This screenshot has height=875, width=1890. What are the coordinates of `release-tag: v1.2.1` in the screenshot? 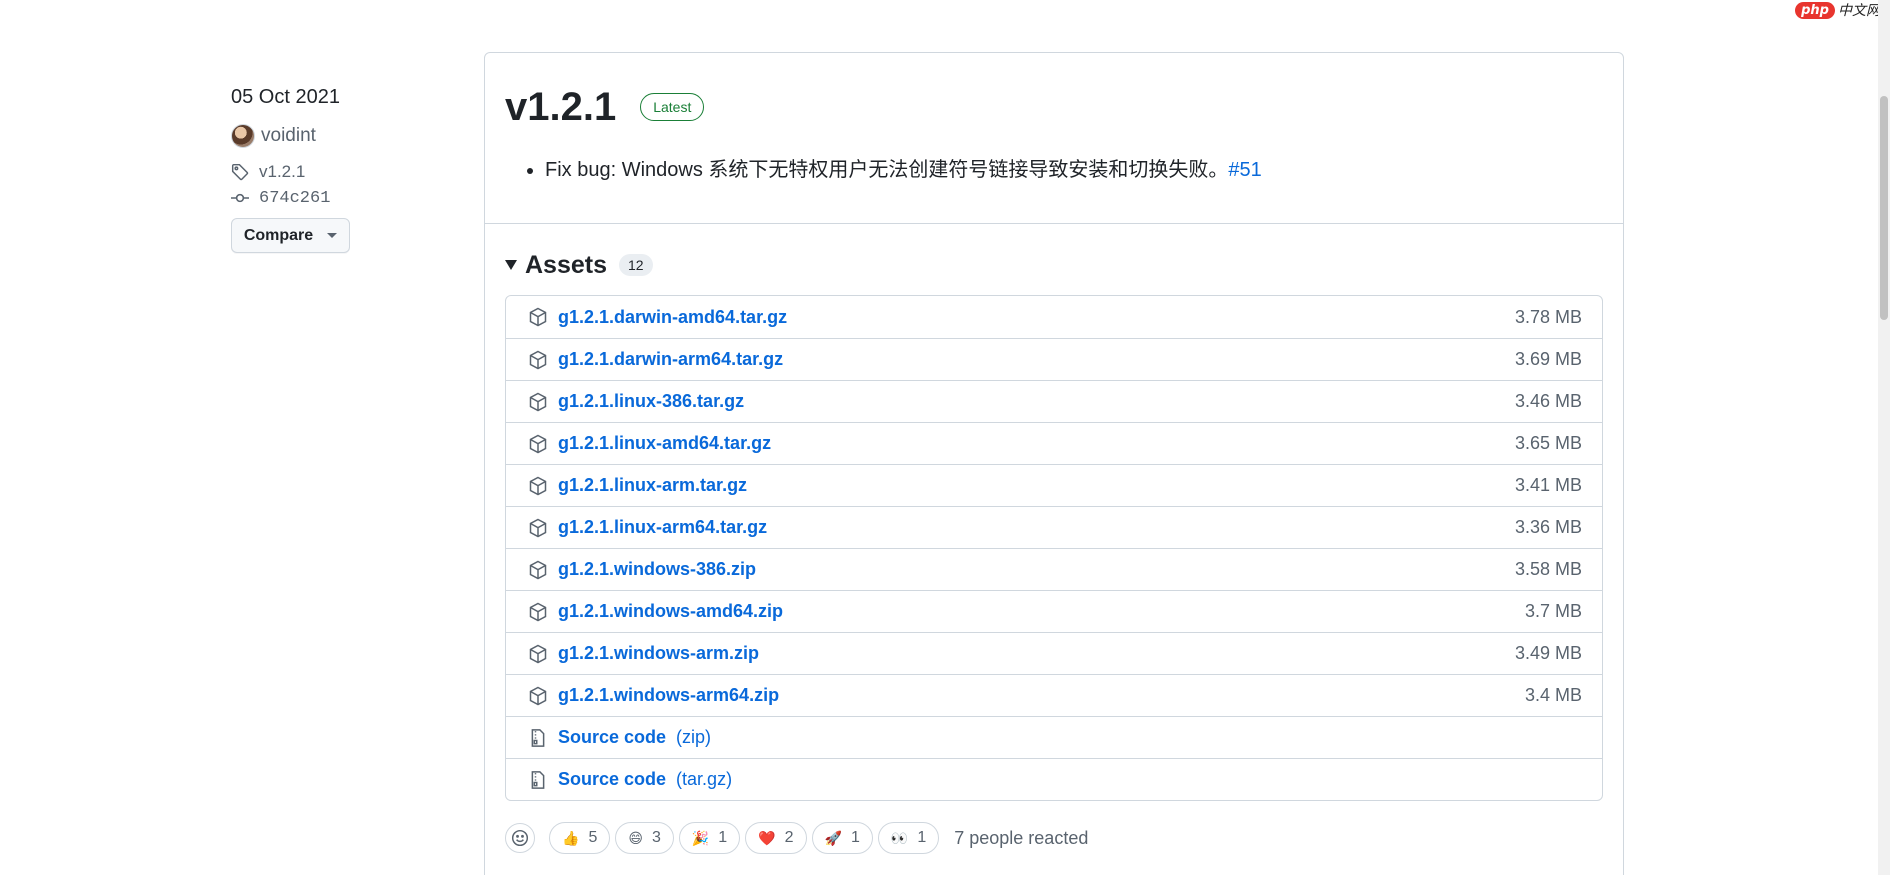 It's located at (346, 172).